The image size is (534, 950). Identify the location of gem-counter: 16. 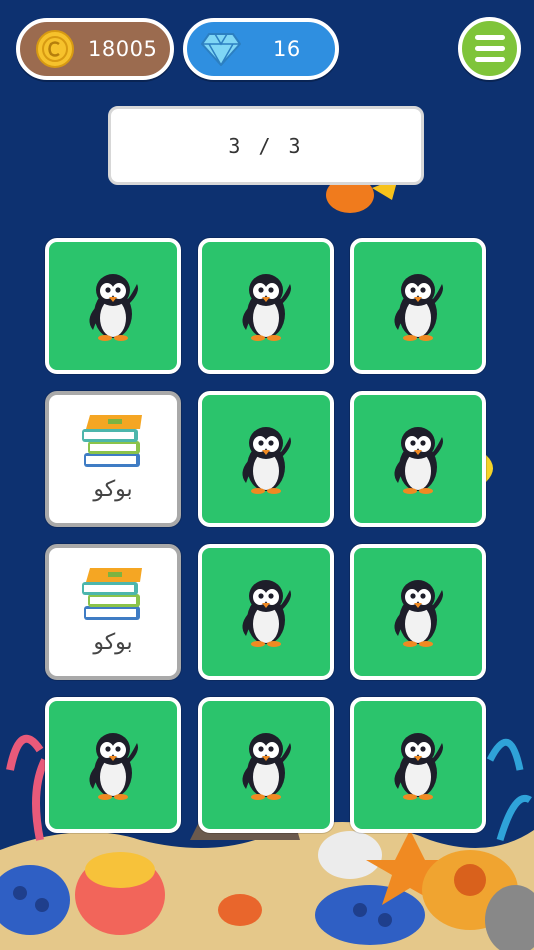
(261, 49).